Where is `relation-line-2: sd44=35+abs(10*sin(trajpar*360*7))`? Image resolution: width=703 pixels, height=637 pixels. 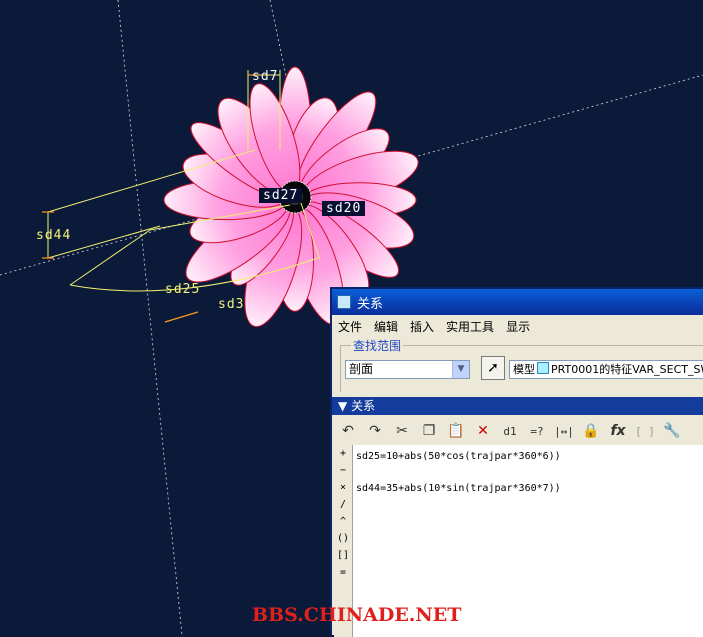 relation-line-2: sd44=35+abs(10*sin(trajpar*360*7)) is located at coordinates (458, 488).